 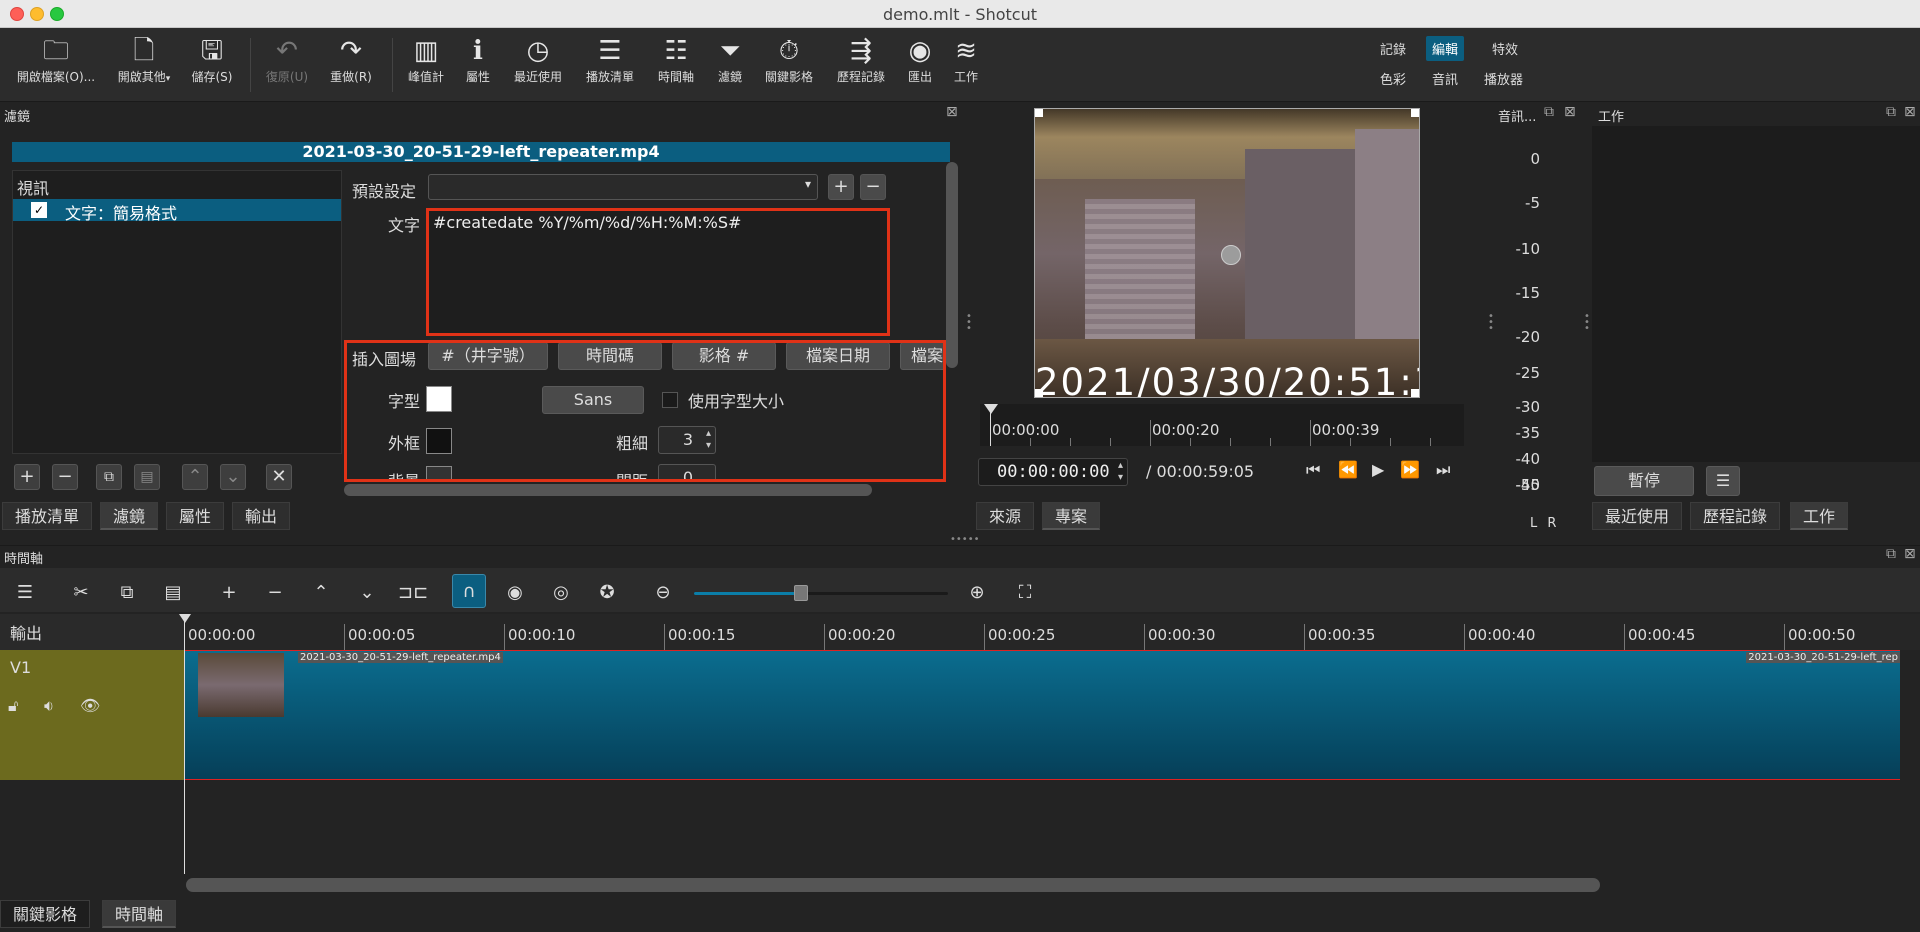 What do you see at coordinates (127, 593) in the screenshot?
I see `copy-icon: ⧉` at bounding box center [127, 593].